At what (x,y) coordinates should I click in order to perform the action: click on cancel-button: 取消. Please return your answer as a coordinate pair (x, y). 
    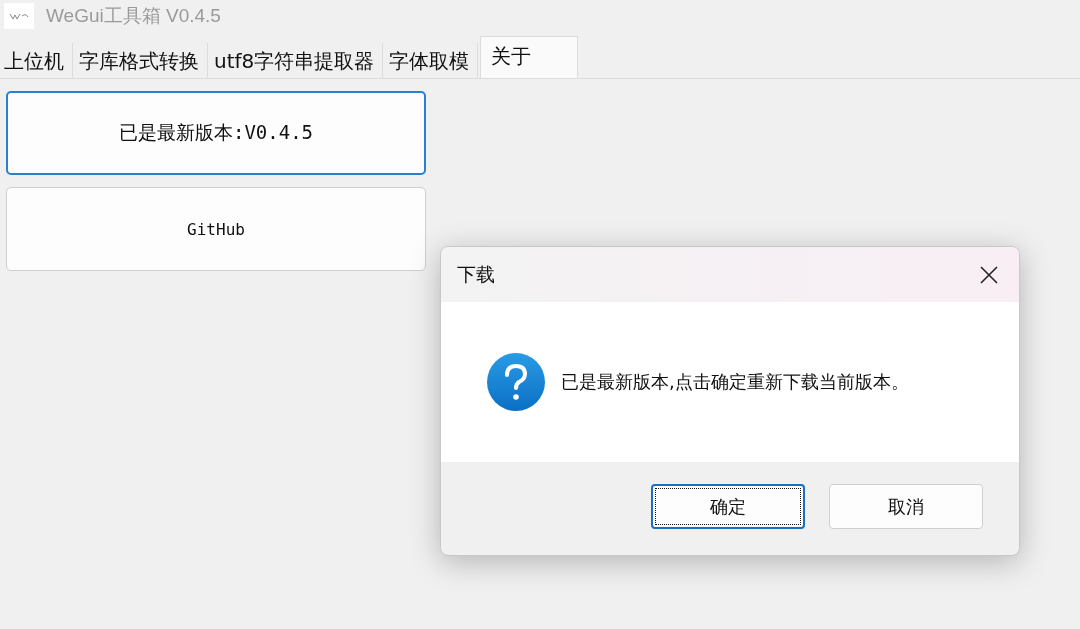
    Looking at the image, I should click on (906, 506).